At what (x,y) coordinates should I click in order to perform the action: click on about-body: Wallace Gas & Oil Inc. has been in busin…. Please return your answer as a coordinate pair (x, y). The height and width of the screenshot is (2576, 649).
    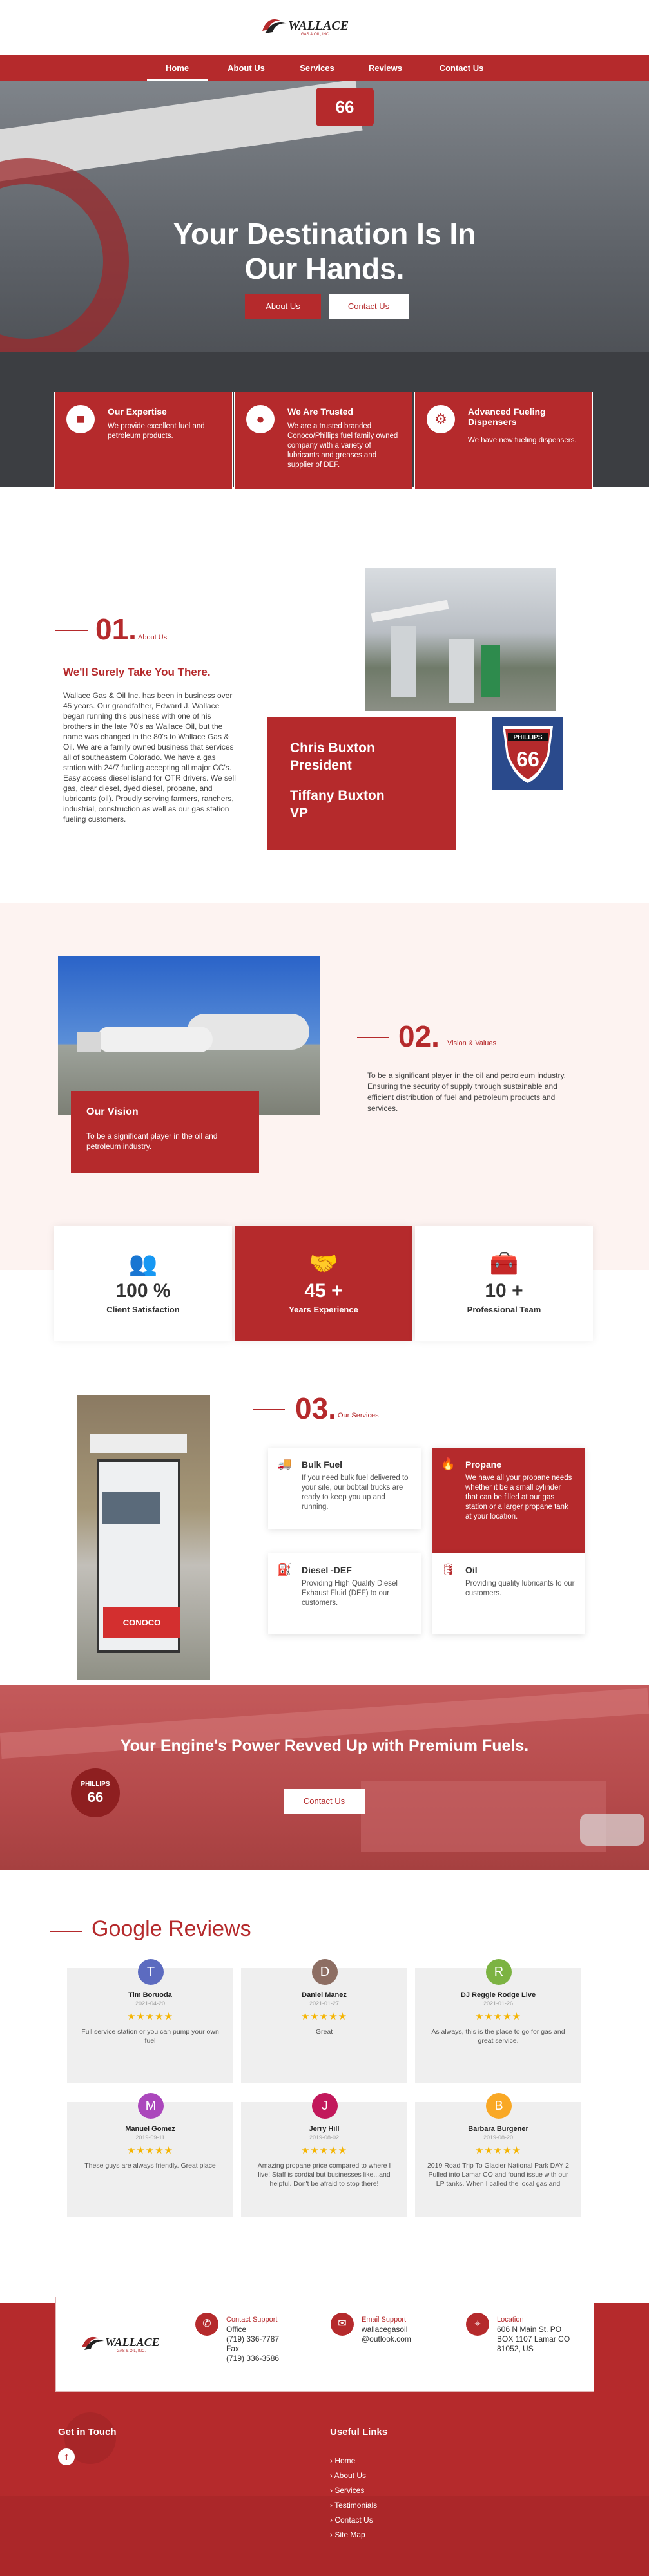
    Looking at the image, I should click on (150, 757).